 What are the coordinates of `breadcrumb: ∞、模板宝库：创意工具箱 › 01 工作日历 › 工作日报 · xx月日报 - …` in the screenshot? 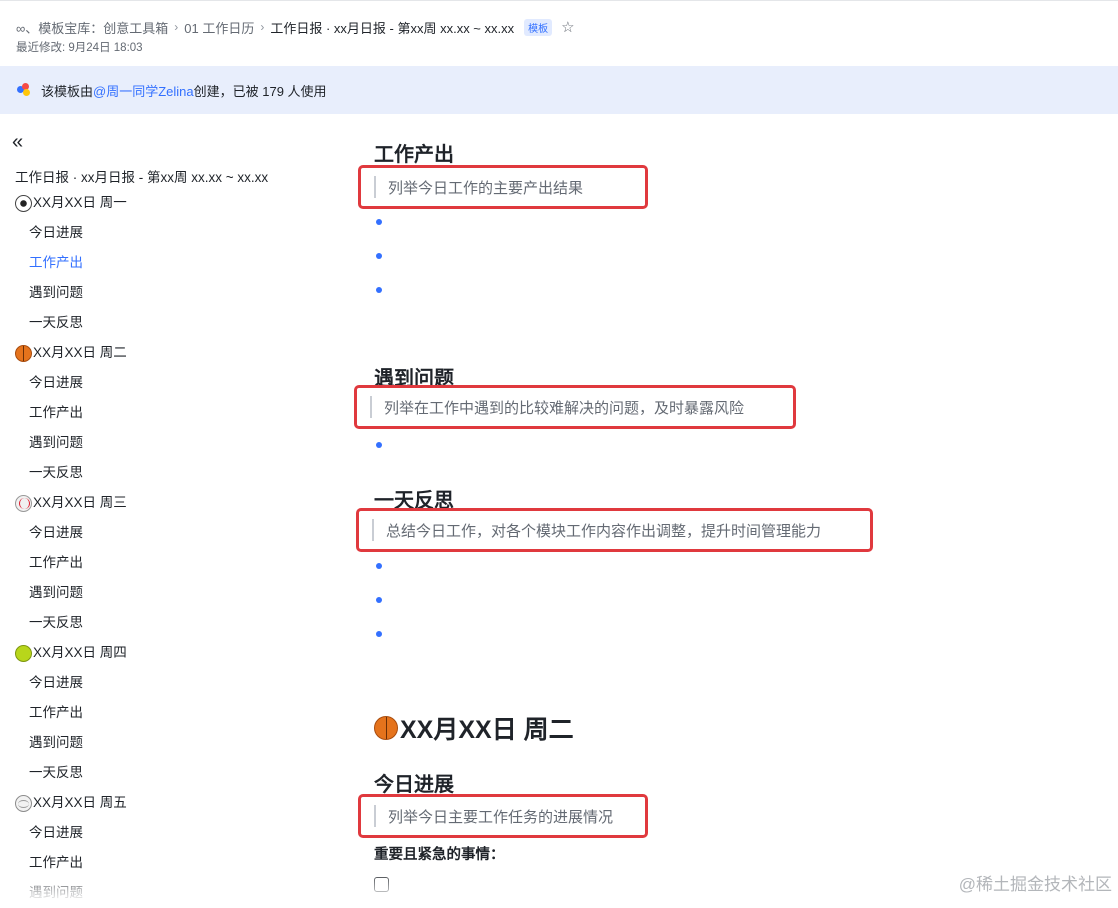 It's located at (295, 27).